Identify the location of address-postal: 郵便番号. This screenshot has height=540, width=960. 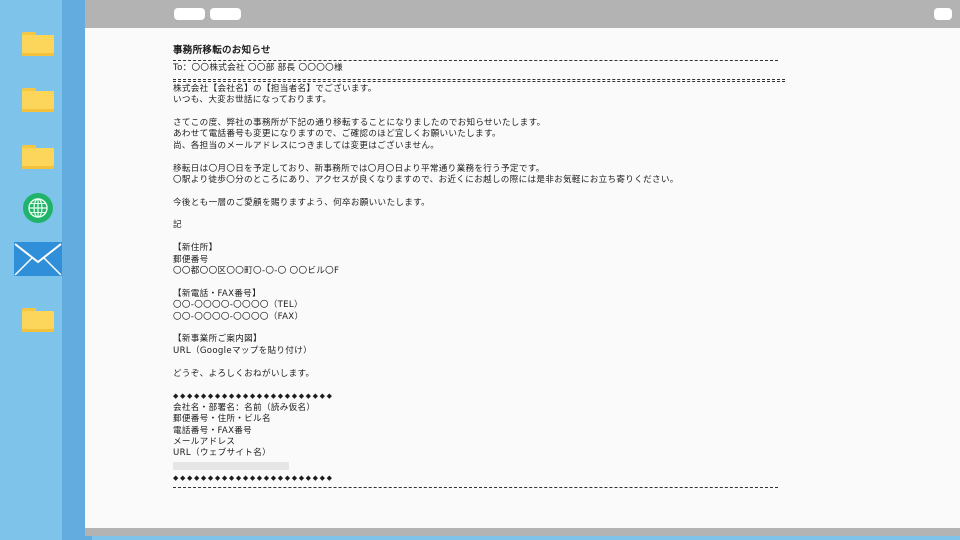
(191, 259).